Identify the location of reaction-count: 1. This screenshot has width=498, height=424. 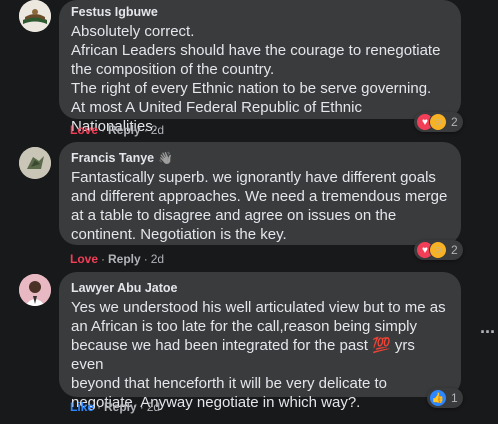
(454, 398).